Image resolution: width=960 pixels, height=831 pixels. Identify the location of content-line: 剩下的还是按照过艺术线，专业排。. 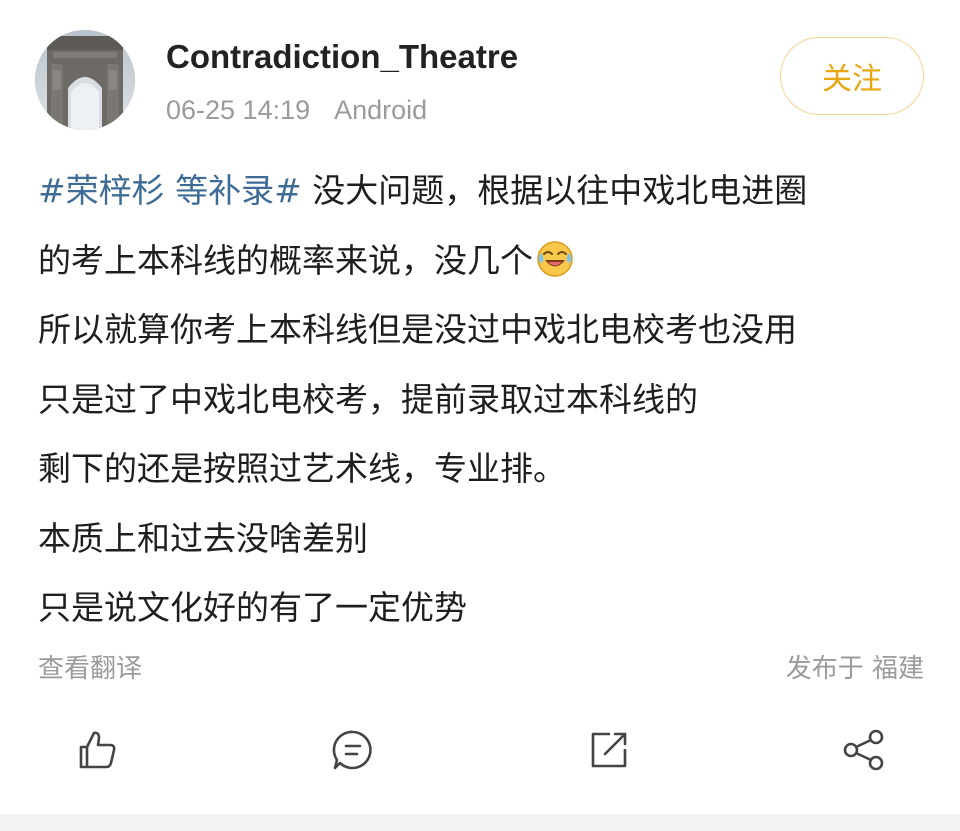
(488, 474).